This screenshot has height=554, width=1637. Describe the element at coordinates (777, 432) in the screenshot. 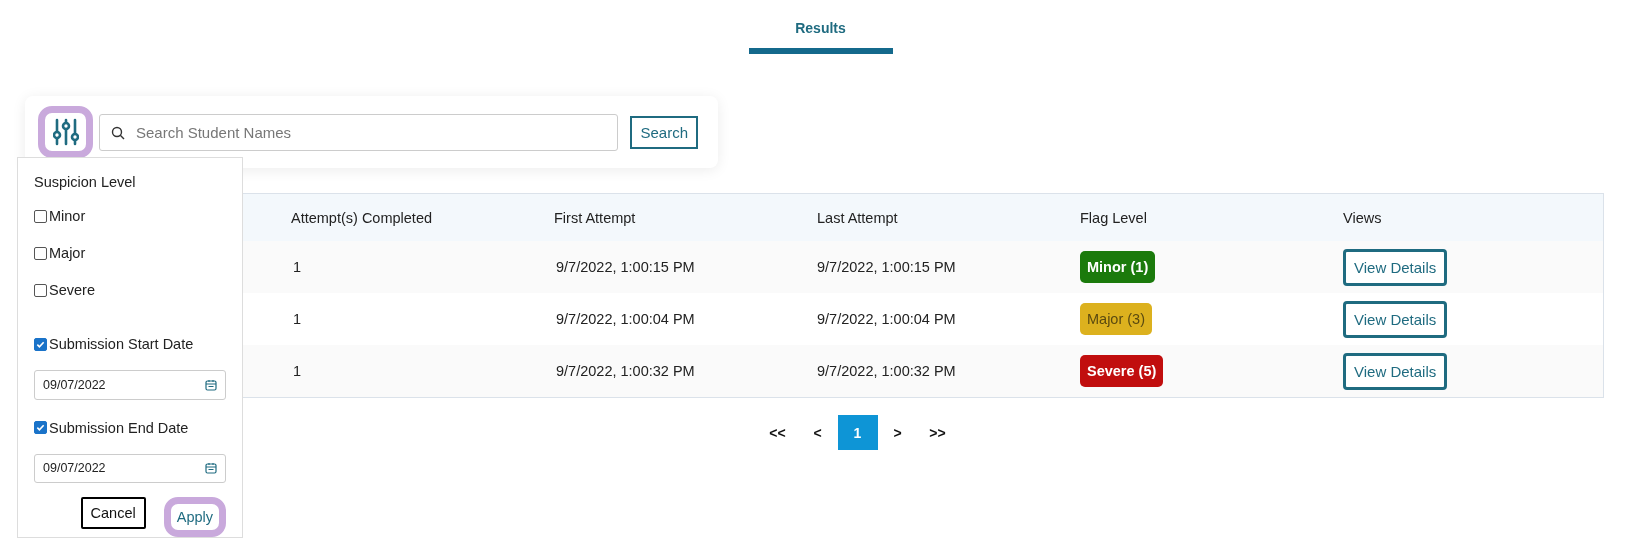

I see `page-button: <<` at that location.